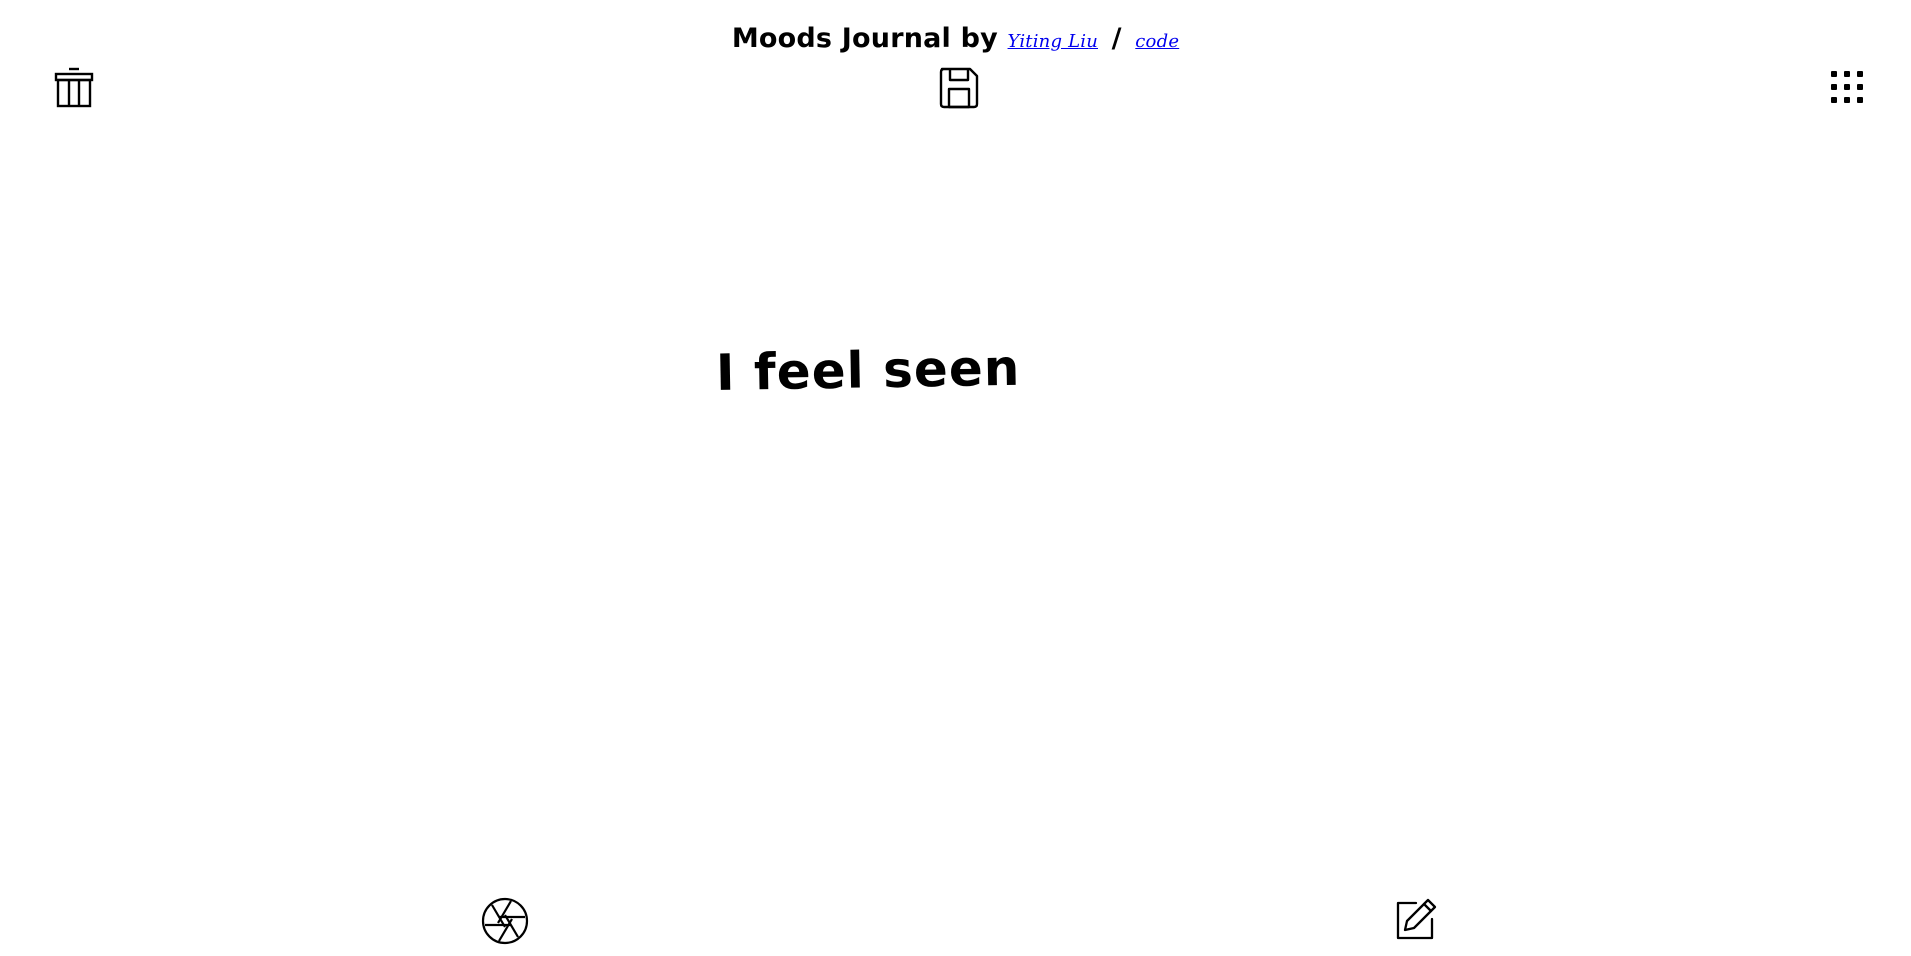 The height and width of the screenshot is (956, 1911). I want to click on floppy-disk-icon, so click(959, 88).